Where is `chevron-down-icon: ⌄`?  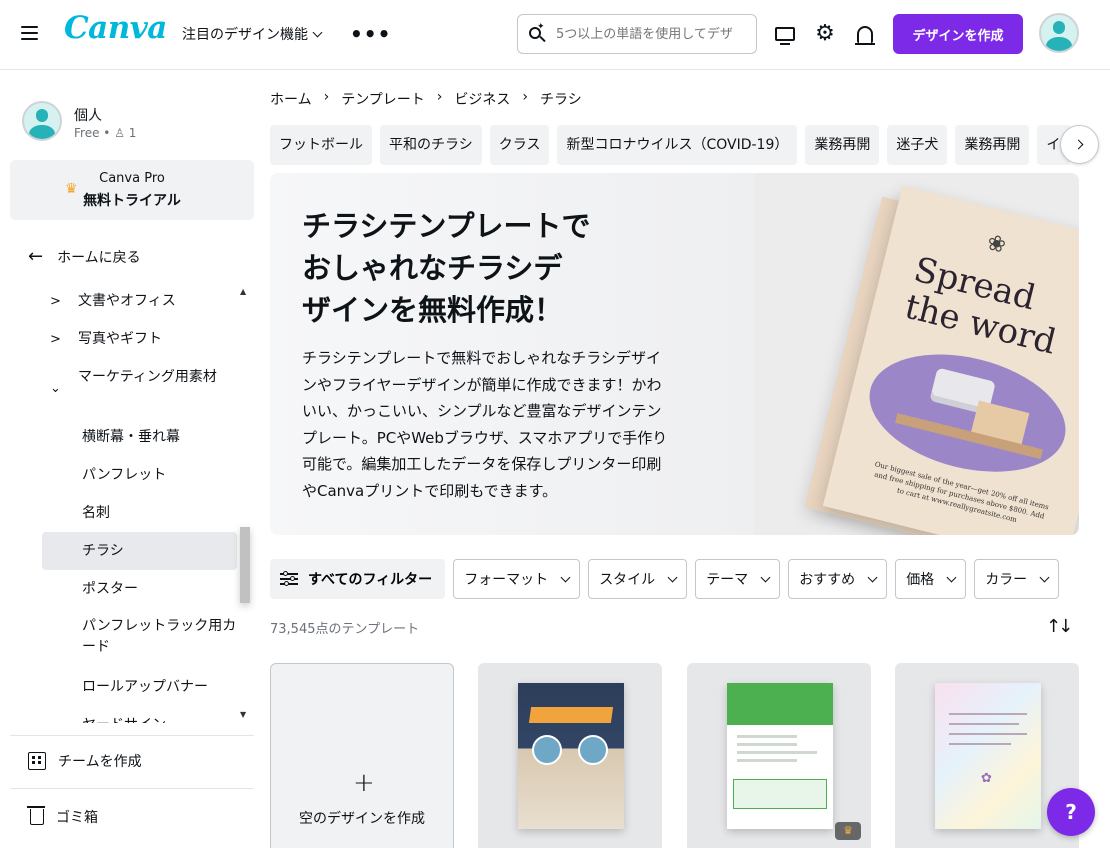
chevron-down-icon: ⌄ is located at coordinates (55, 388).